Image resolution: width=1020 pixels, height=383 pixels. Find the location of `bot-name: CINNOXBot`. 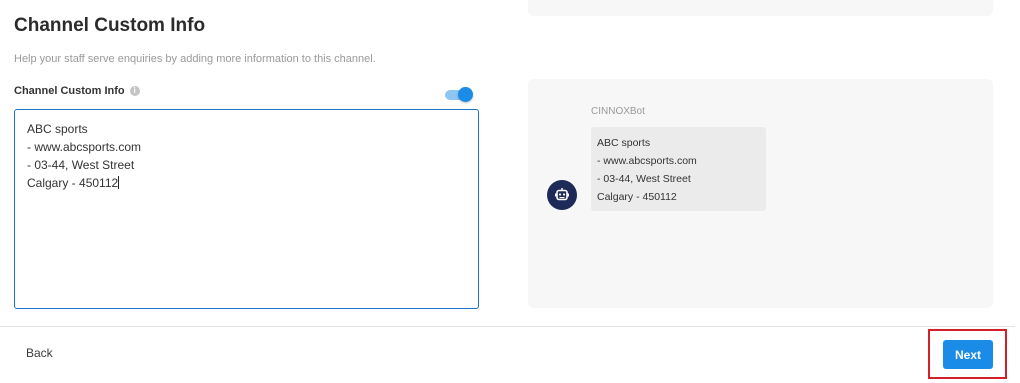

bot-name: CINNOXBot is located at coordinates (618, 111).